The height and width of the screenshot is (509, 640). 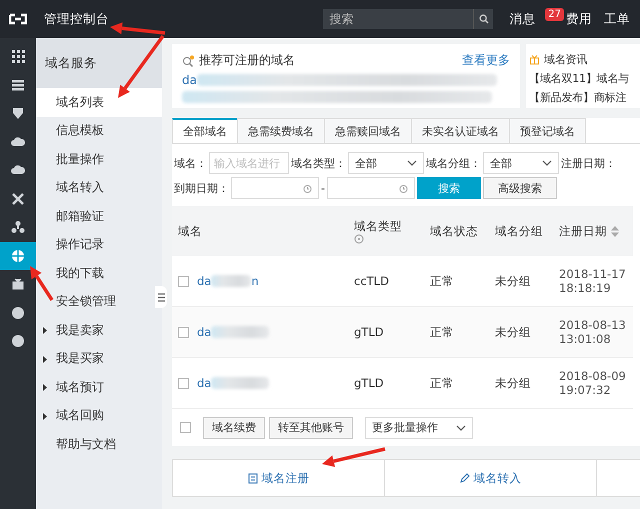 I want to click on table-cell: 2018-11-17, so click(x=592, y=274).